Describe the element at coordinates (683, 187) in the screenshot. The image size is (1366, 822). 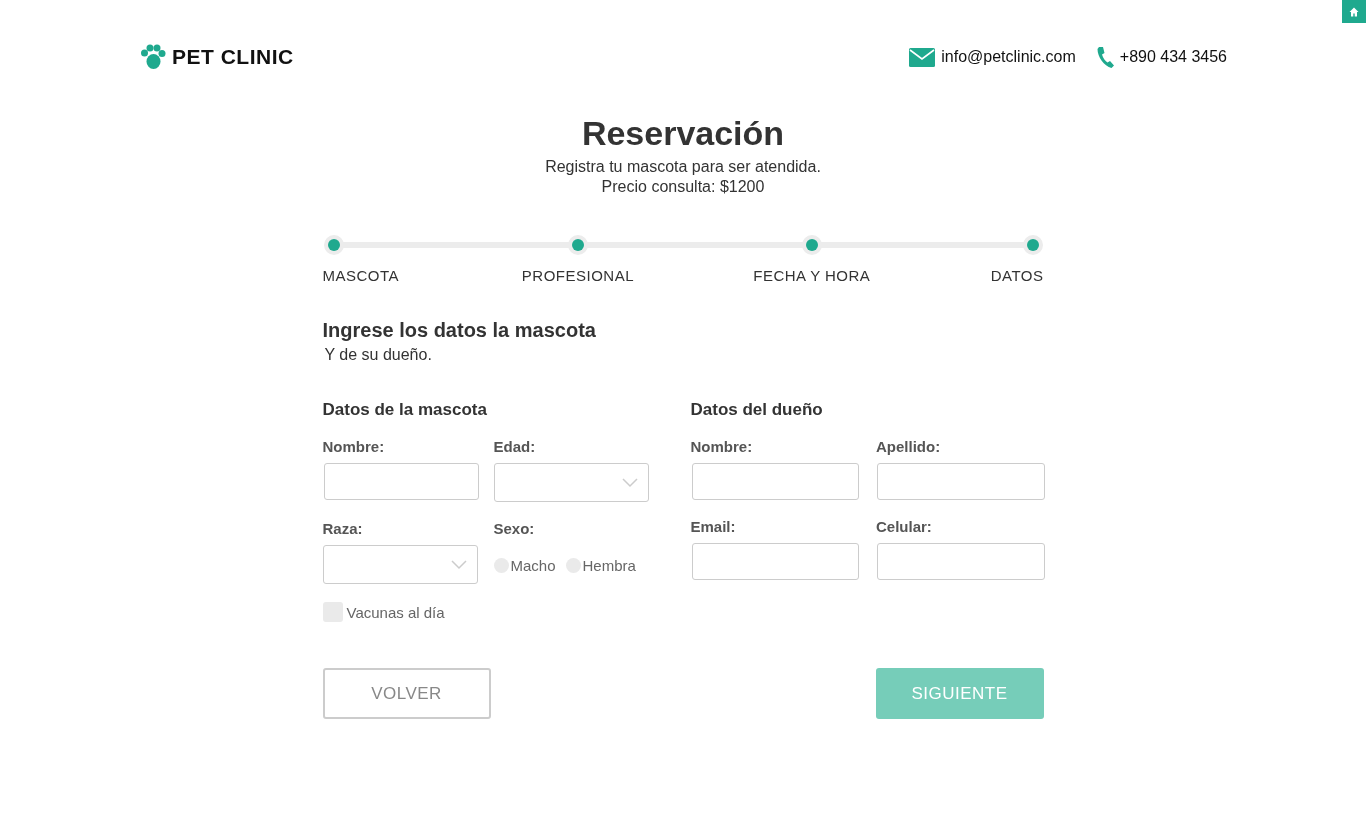
I see `price-text: Precio consulta: $1200` at that location.